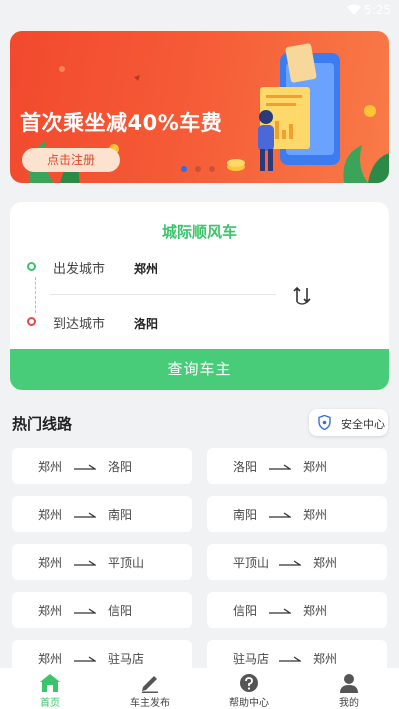 This screenshot has height=709, width=399. Describe the element at coordinates (35, 295) in the screenshot. I see `route-connector` at that location.